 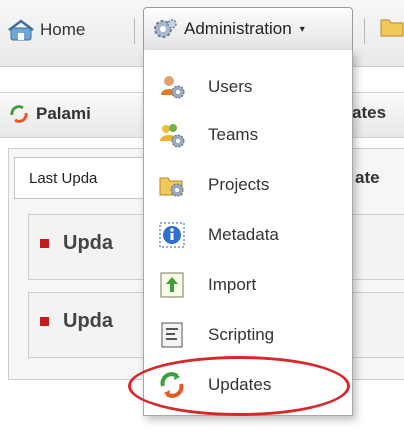 I want to click on menu-item-metadata: Metadata, so click(x=248, y=235).